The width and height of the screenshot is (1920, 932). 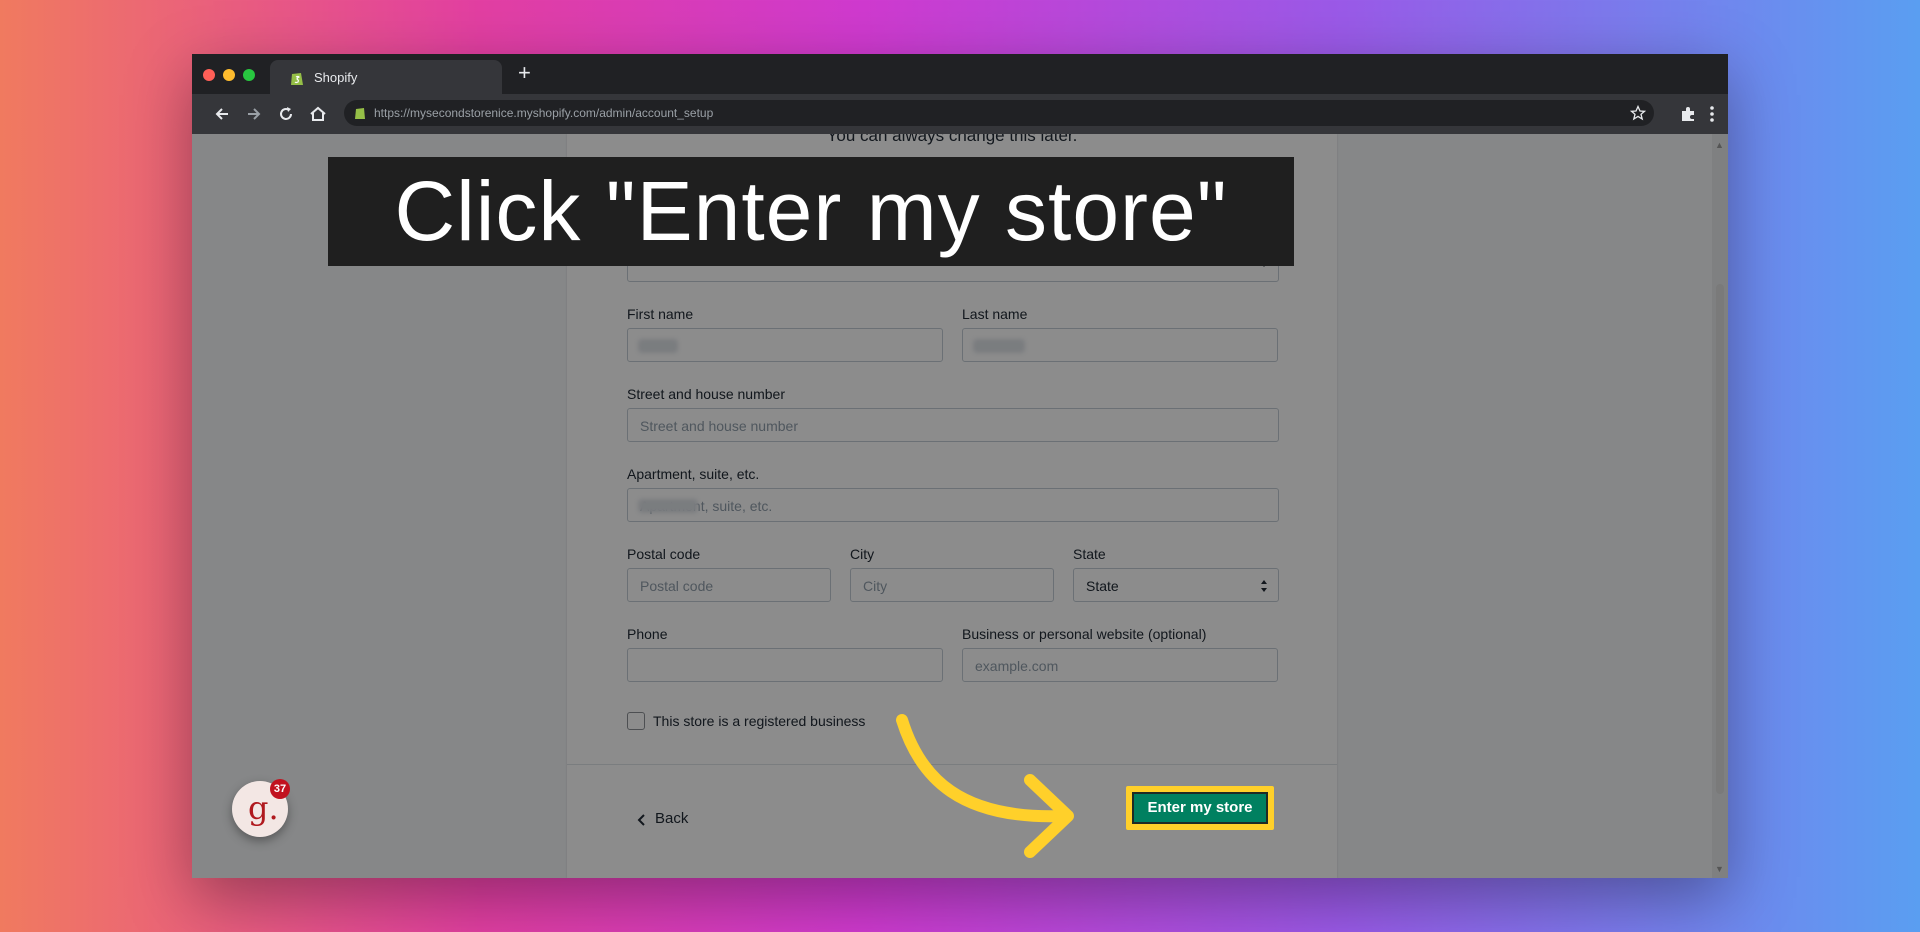 I want to click on last-name-label: Last name, so click(x=995, y=314).